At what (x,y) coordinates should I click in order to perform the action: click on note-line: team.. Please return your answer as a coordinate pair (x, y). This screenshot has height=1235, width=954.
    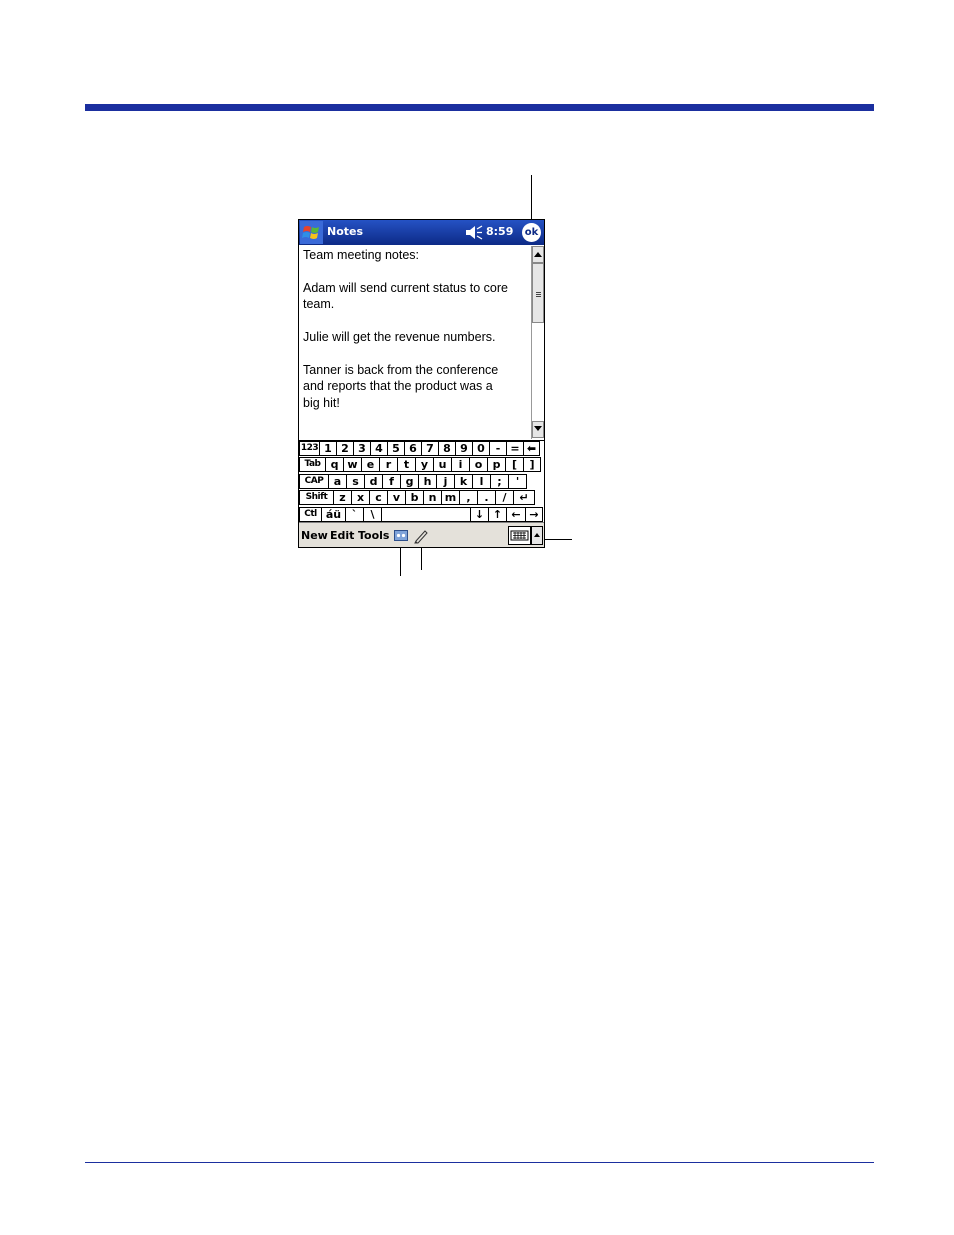
    Looking at the image, I should click on (319, 304).